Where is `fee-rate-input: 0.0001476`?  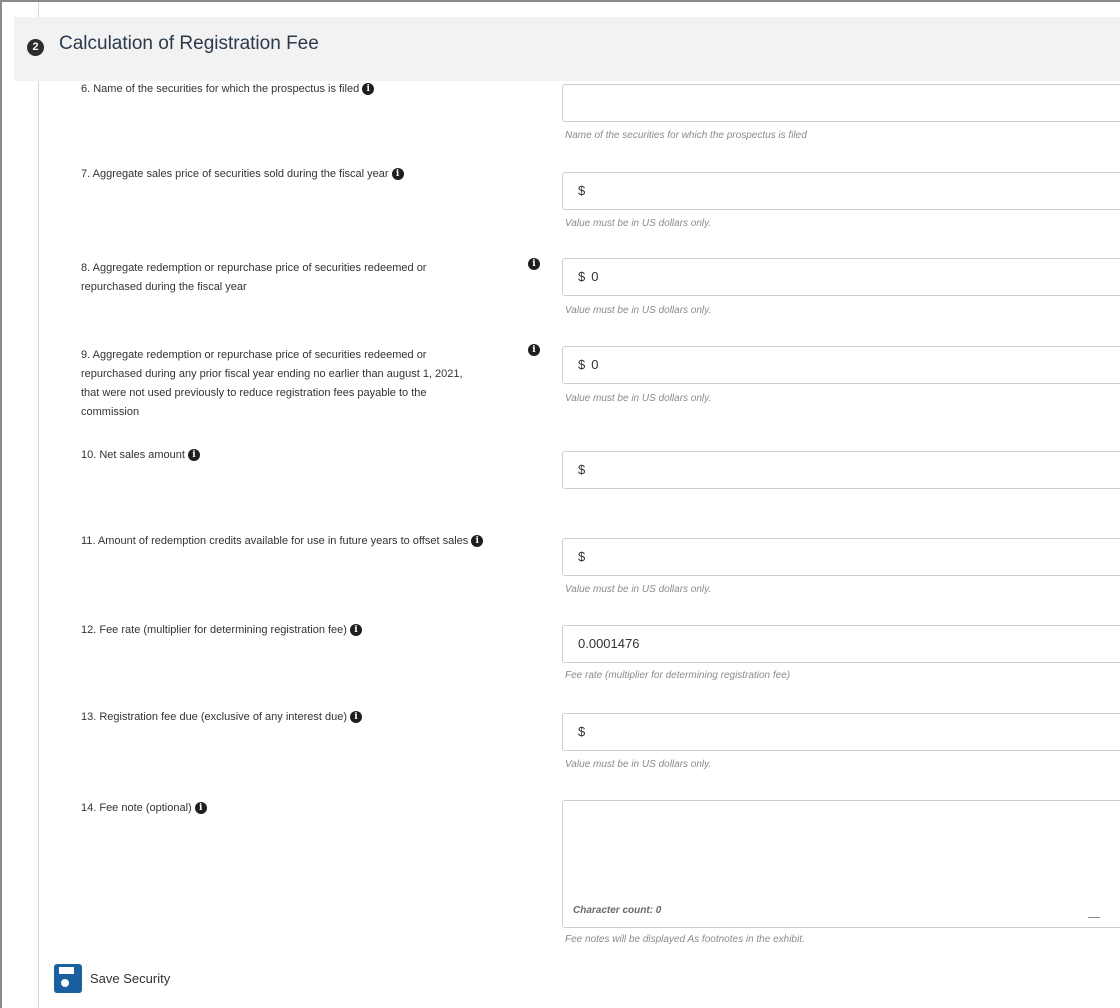 fee-rate-input: 0.0001476 is located at coordinates (841, 644).